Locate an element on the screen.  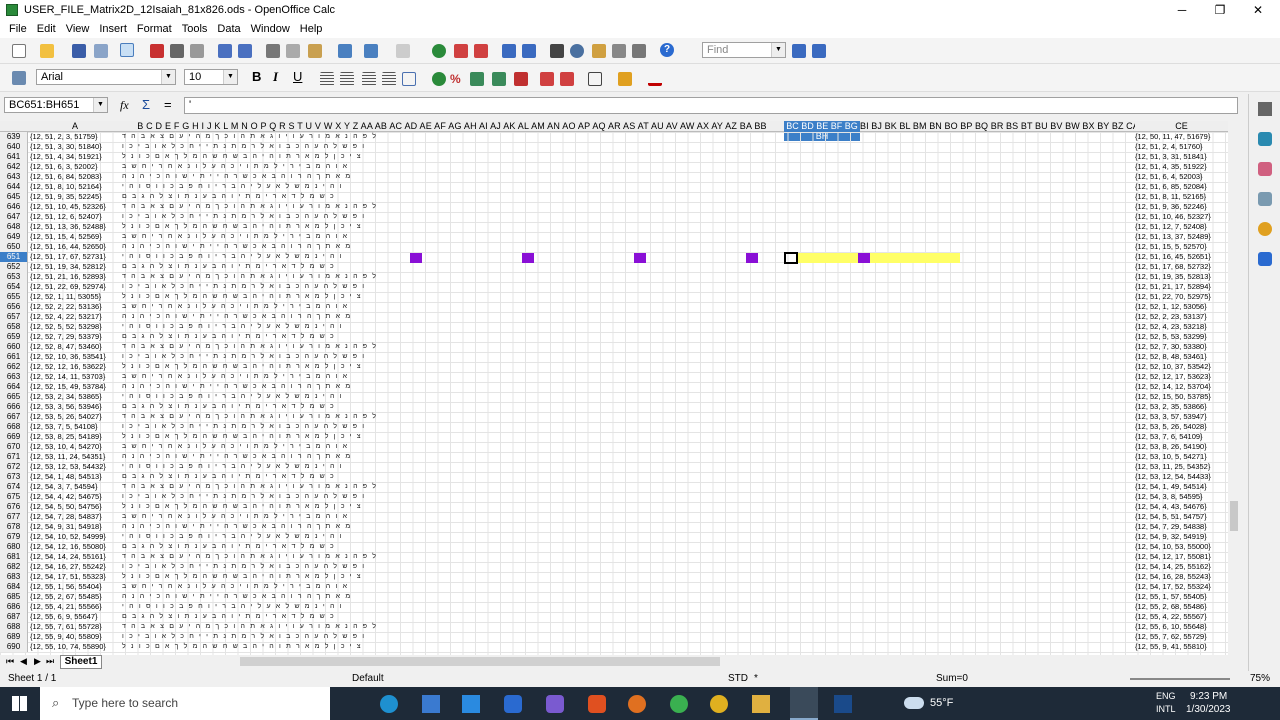
row-header: 649 is located at coordinates (14, 237).